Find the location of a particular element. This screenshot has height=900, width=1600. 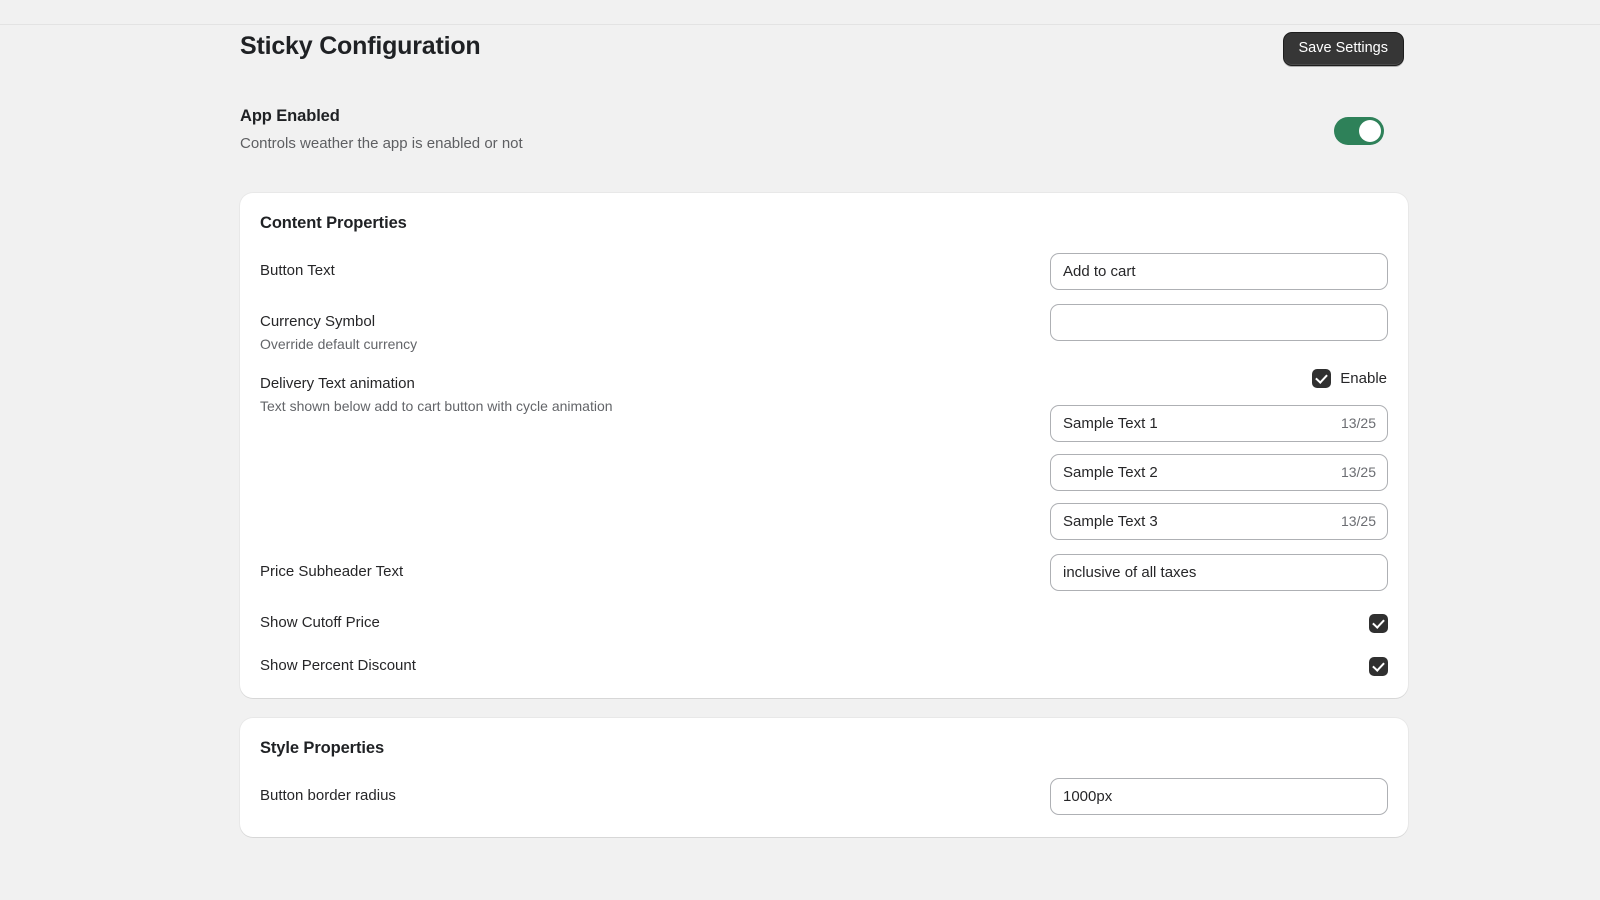

row-button-text-control is located at coordinates (1214, 271).